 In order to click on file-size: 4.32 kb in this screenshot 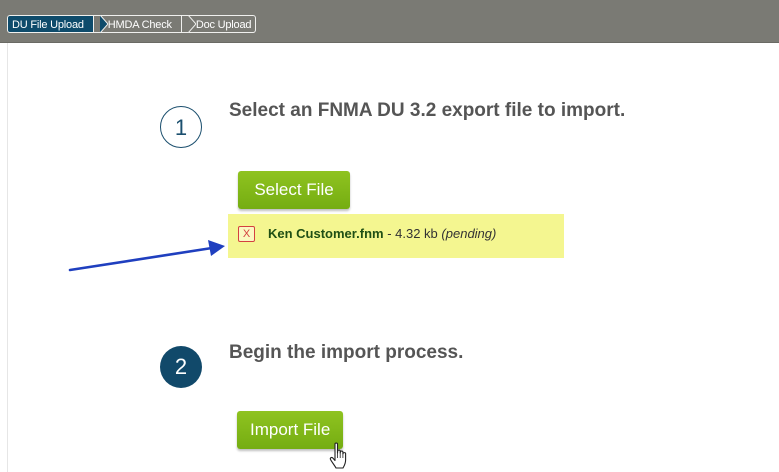, I will do `click(416, 233)`.